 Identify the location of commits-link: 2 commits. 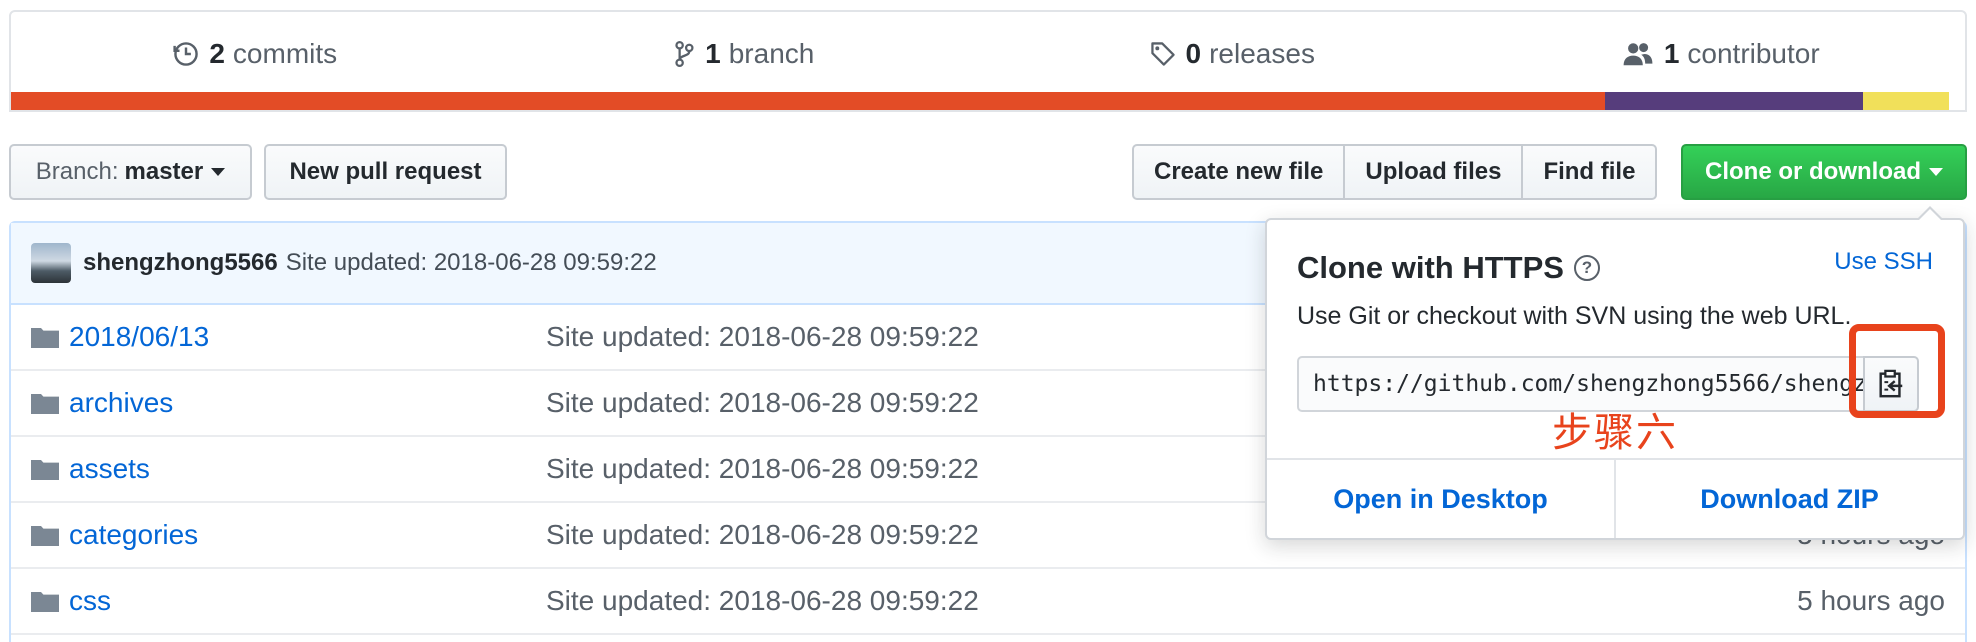
(255, 54).